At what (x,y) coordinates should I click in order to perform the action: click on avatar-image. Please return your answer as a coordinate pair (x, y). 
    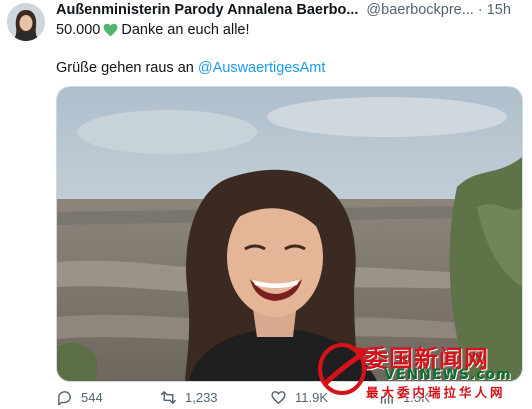
    Looking at the image, I should click on (26, 22).